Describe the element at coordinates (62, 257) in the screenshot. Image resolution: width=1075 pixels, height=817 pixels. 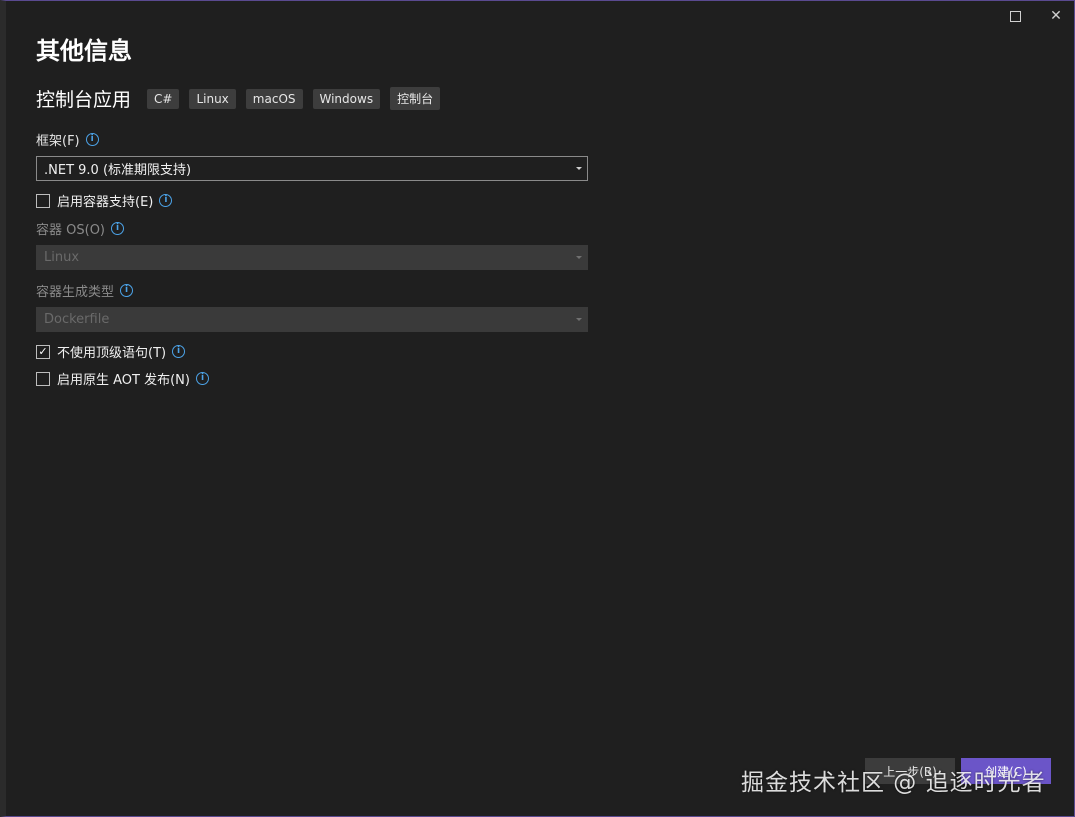
I see `container-os-value: Linux` at that location.